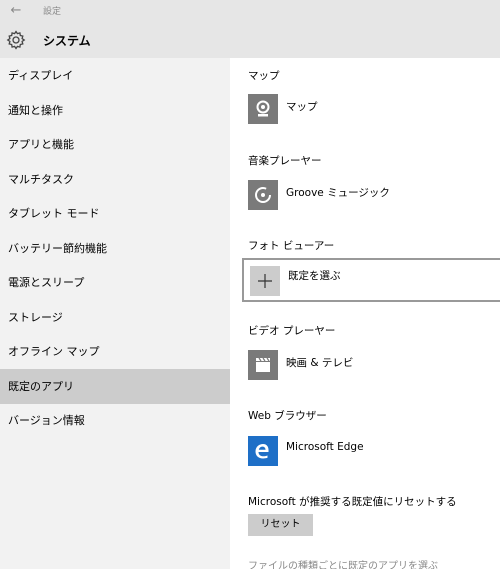 The width and height of the screenshot is (500, 569). What do you see at coordinates (265, 281) in the screenshot?
I see `plus-icon` at bounding box center [265, 281].